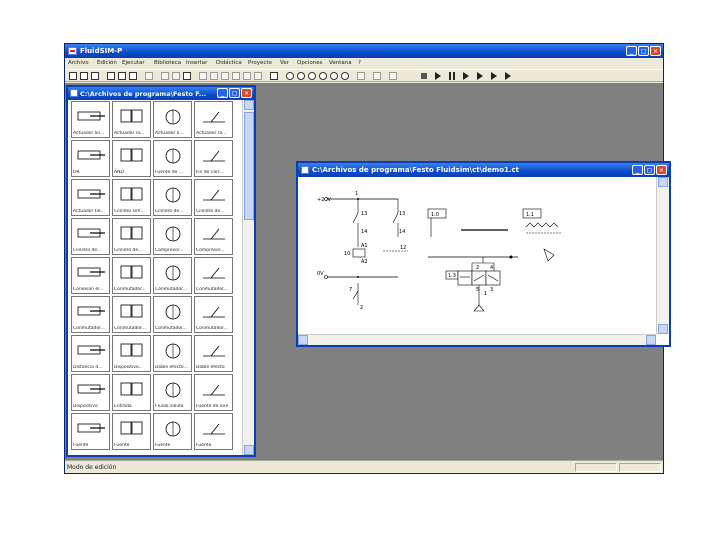 Image resolution: width=720 pixels, height=540 pixels. Describe the element at coordinates (149, 76) in the screenshot. I see `undo-icon` at that location.